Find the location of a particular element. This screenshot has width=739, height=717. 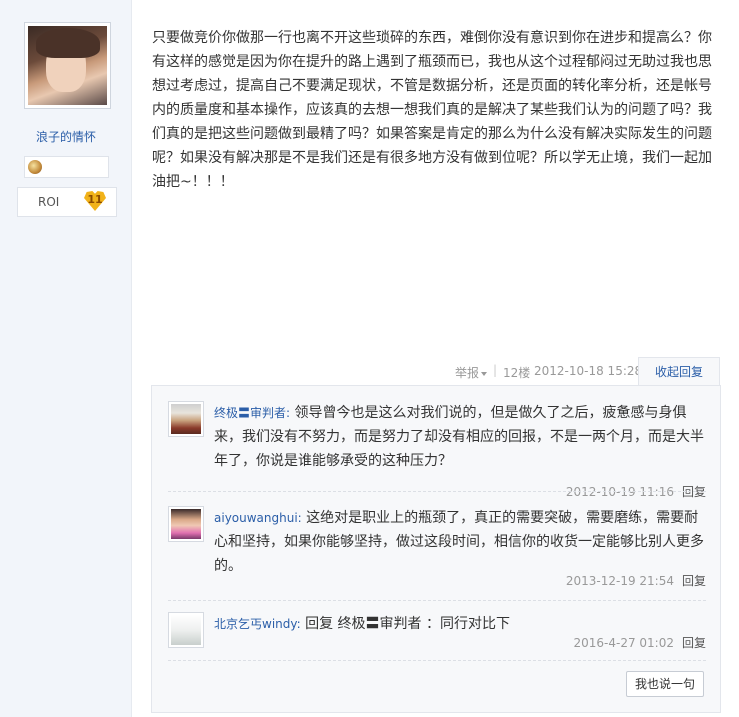

roi-label: ROI is located at coordinates (49, 202).